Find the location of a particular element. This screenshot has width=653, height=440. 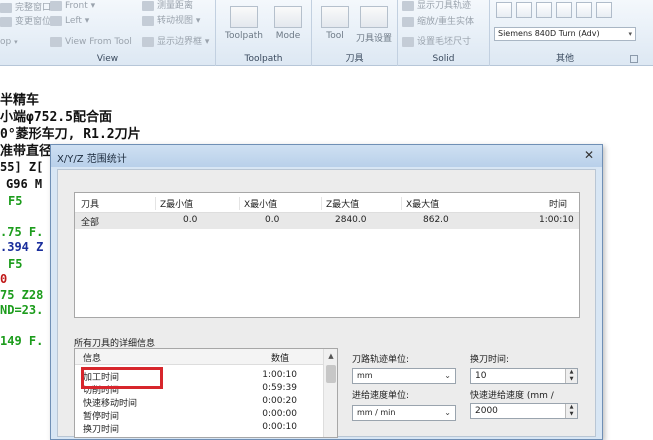

ribbon-toolpath-caption: Toolpath is located at coordinates (263, 59).